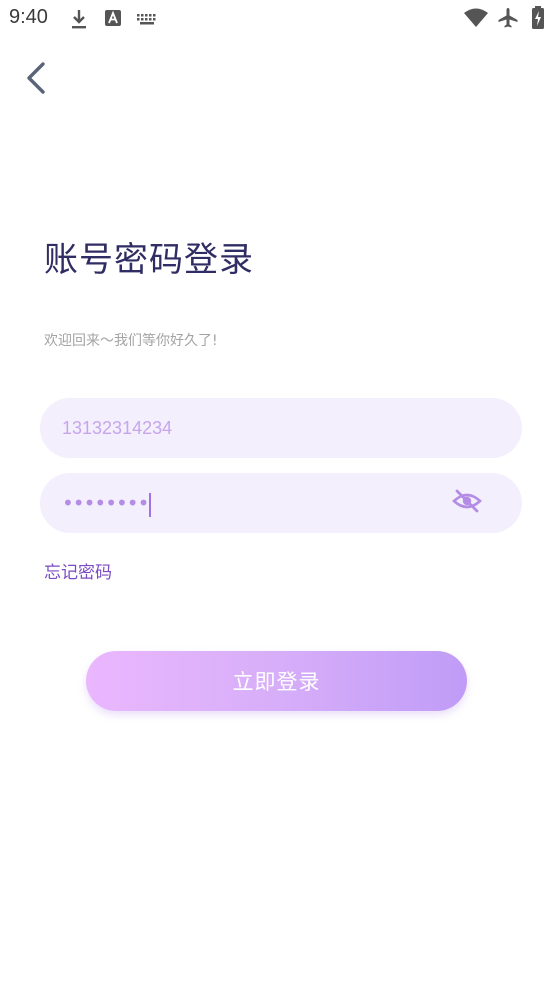  I want to click on chevron-left-icon, so click(36, 80).